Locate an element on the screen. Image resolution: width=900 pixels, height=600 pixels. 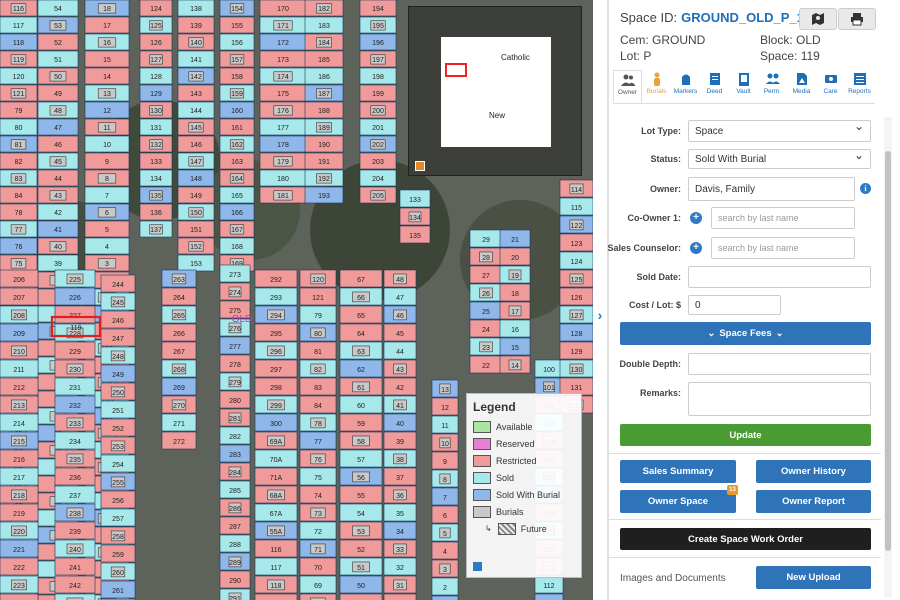
plot-number-label: 210 is located at coordinates (19, 352).